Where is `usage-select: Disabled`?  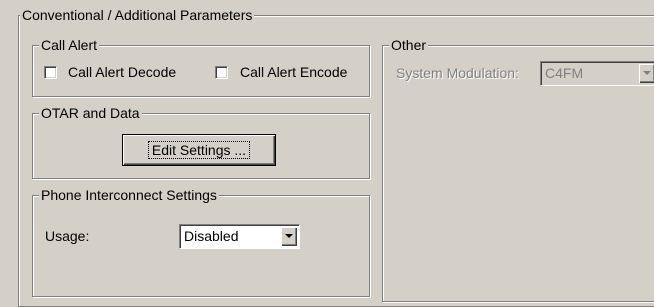
usage-select: Disabled is located at coordinates (239, 236).